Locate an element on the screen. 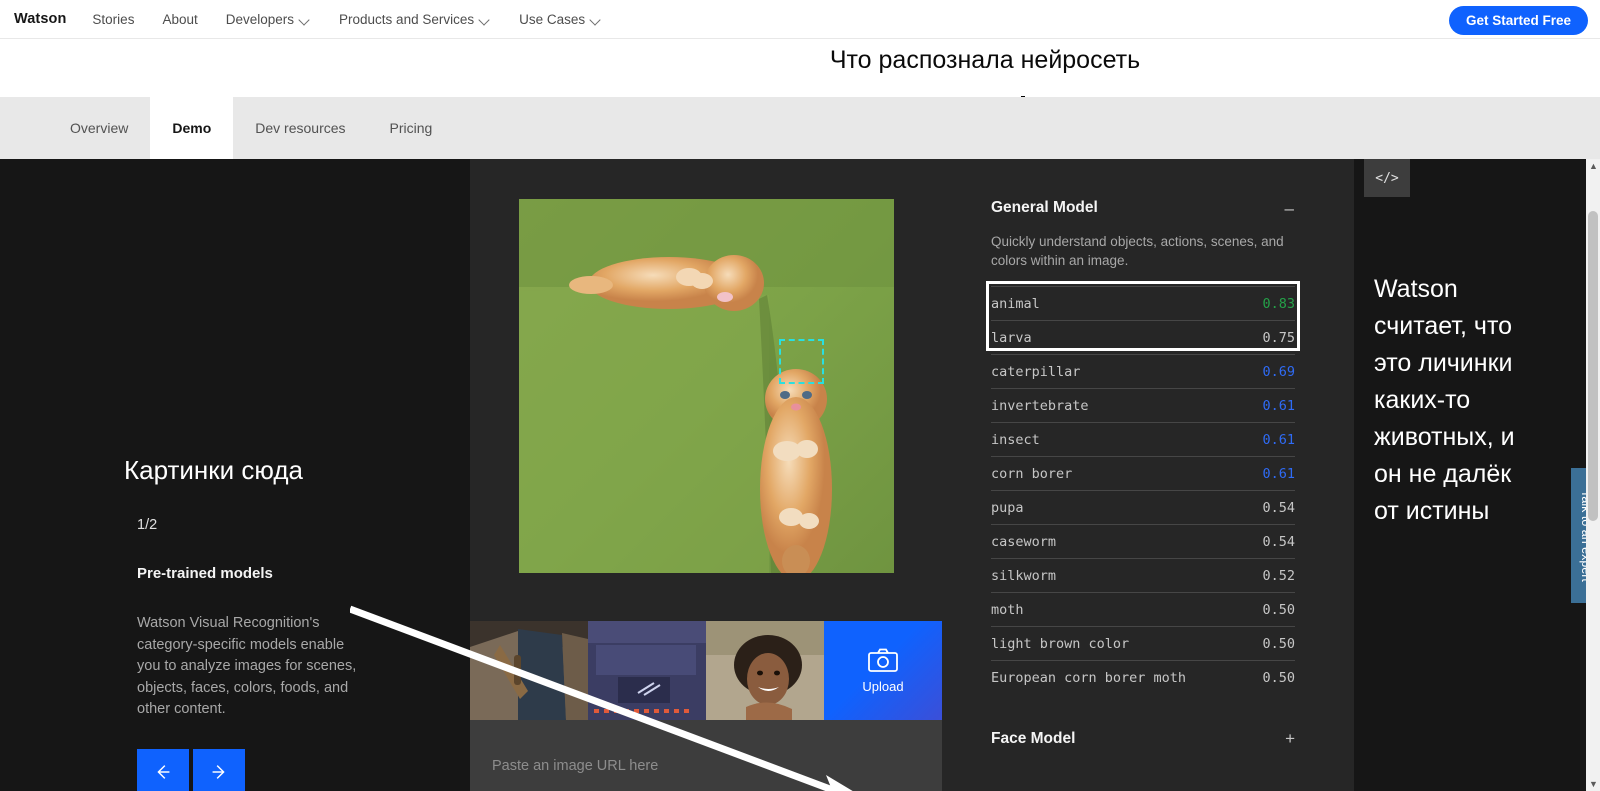 The image size is (1600, 791). tag-row: insect 0.61 is located at coordinates (1143, 439).